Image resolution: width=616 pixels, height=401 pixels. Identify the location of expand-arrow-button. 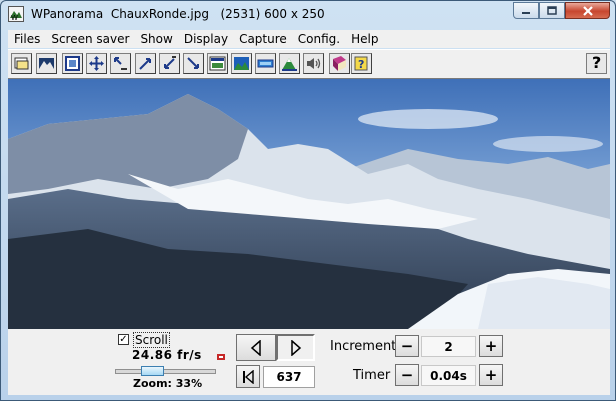
(193, 63).